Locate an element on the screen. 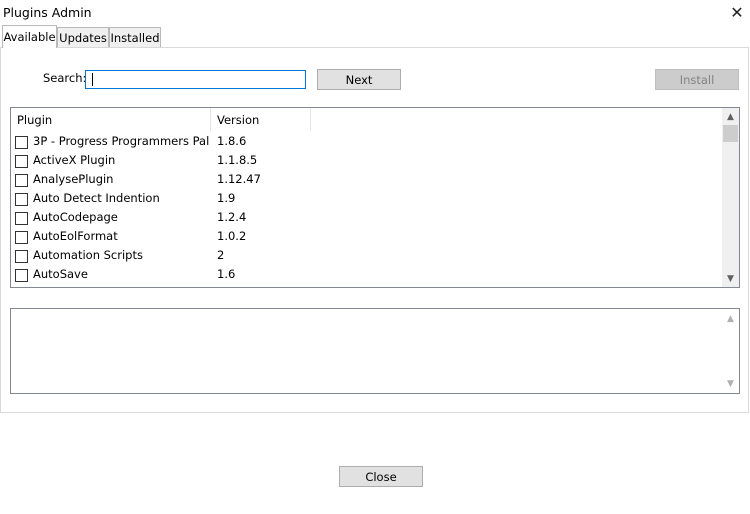 The width and height of the screenshot is (750, 514). list-item: AnalysePlugin 1.12.47 is located at coordinates (367, 179).